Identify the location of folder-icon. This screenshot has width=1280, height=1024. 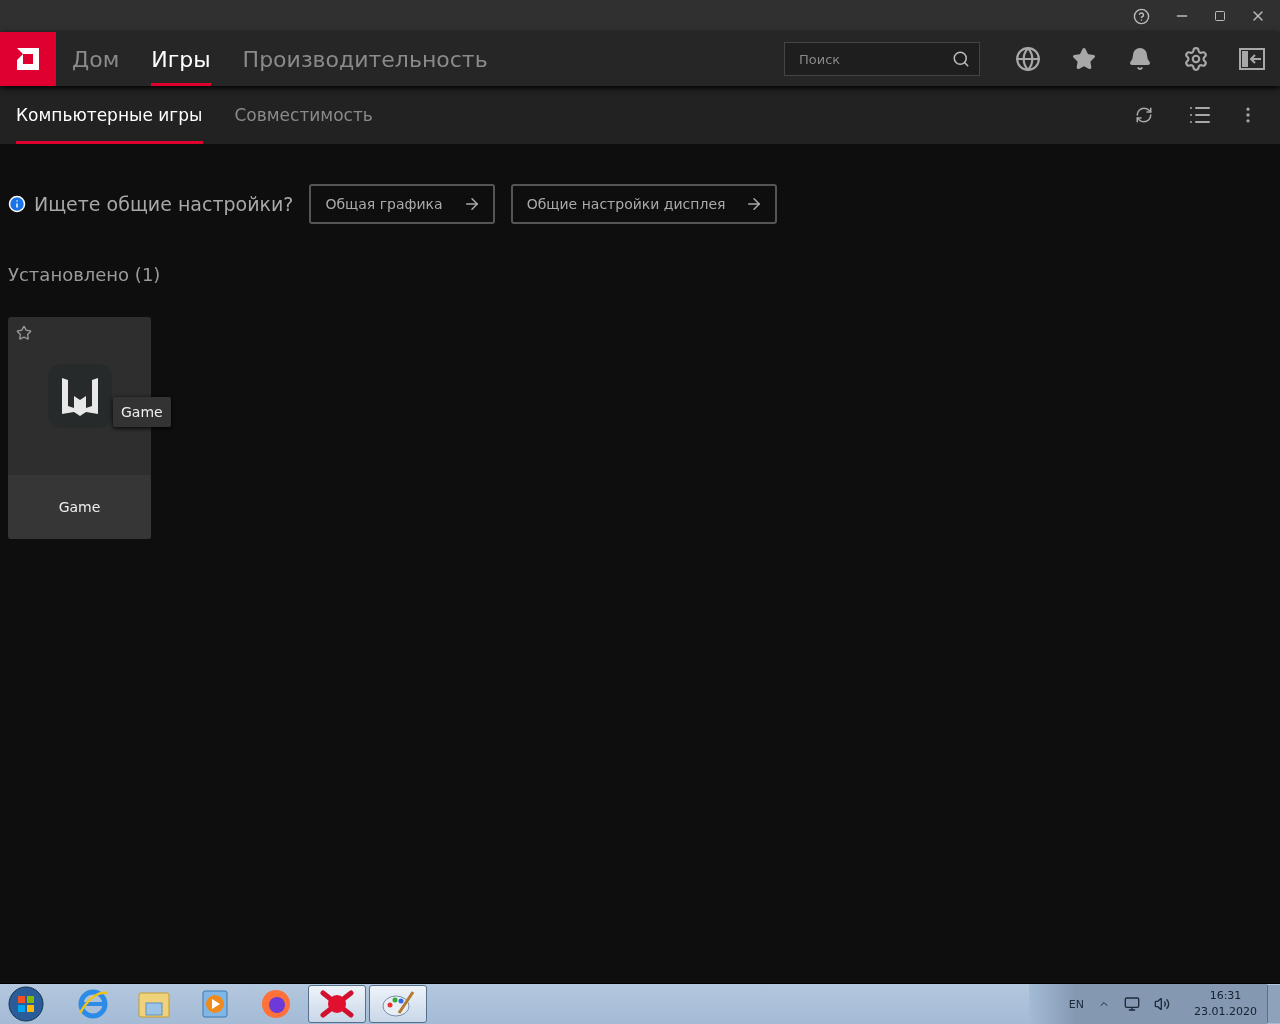
(154, 1004).